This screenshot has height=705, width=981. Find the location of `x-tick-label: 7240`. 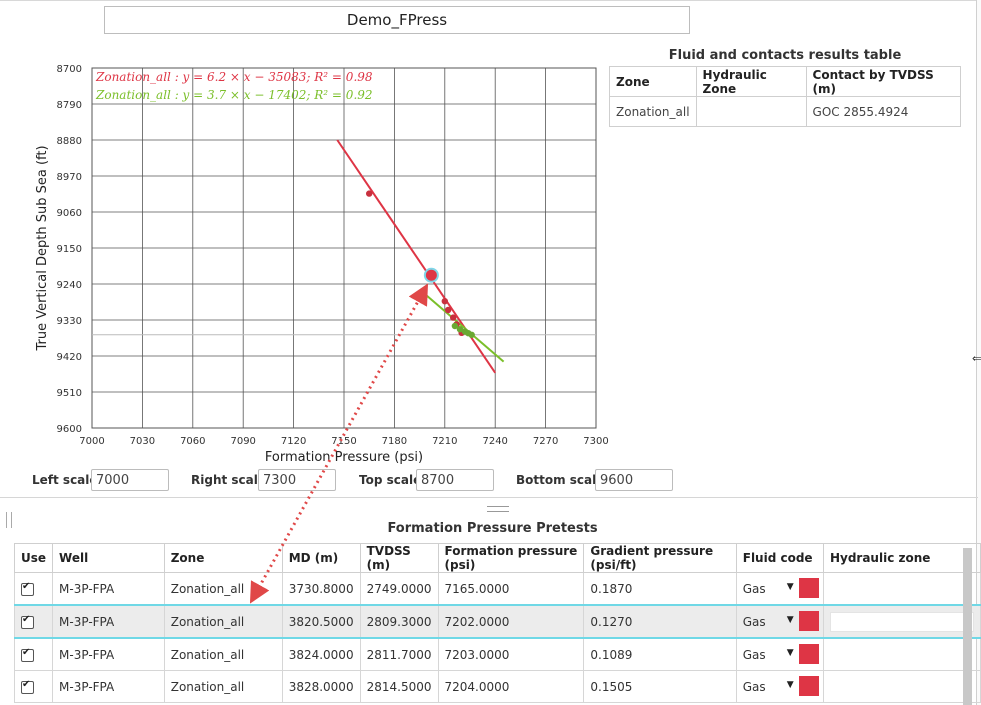

x-tick-label: 7240 is located at coordinates (494, 441).